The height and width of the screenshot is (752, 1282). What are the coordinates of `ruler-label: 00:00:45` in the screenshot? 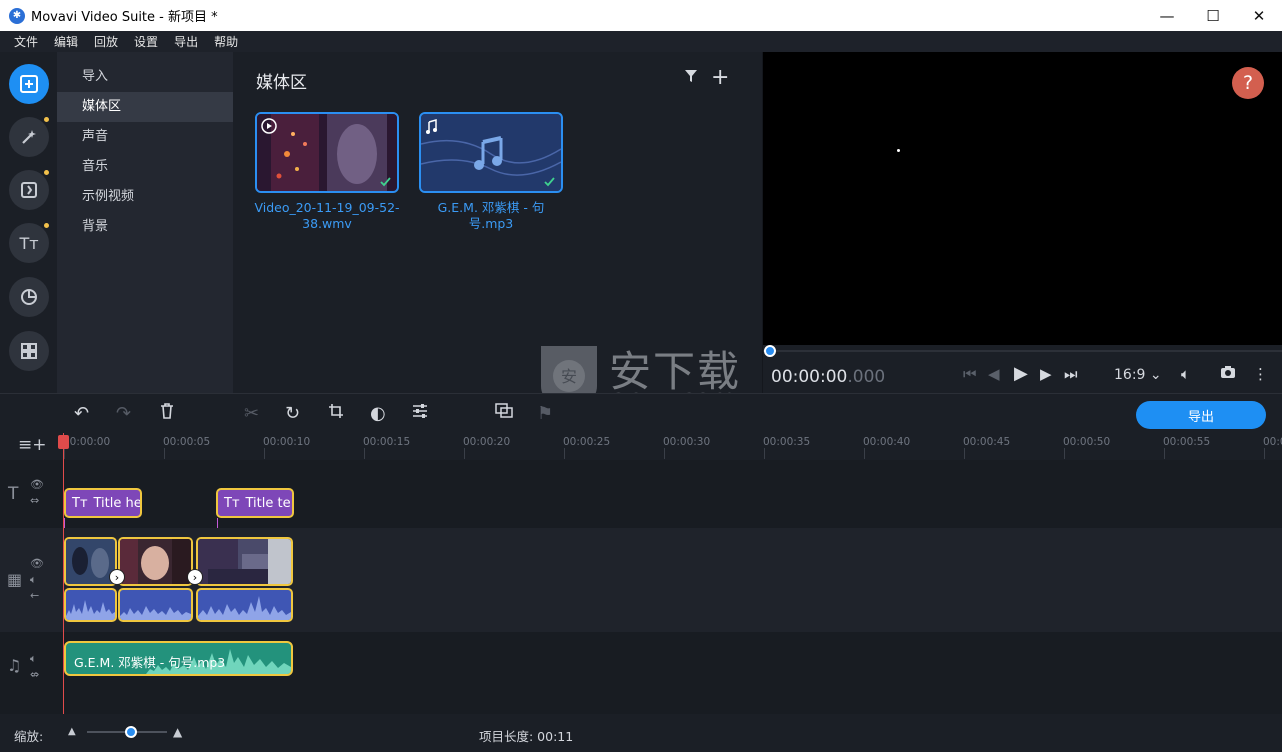 It's located at (987, 442).